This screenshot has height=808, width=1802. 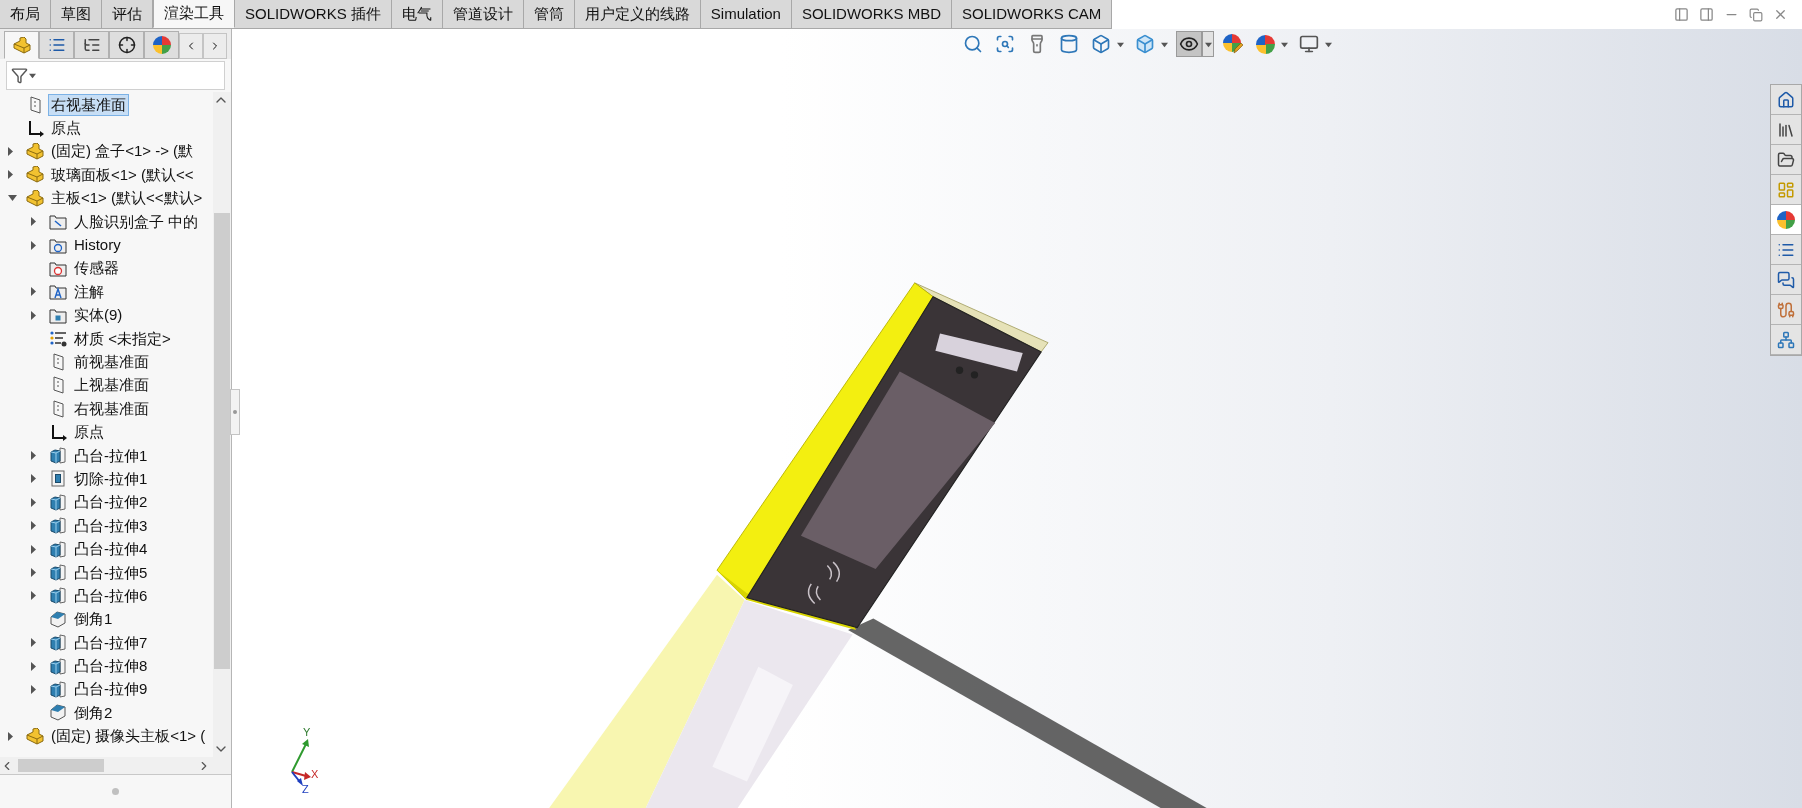 What do you see at coordinates (122, 151) in the screenshot?
I see `tree-item: (固定) 盒子<1> -> (默` at bounding box center [122, 151].